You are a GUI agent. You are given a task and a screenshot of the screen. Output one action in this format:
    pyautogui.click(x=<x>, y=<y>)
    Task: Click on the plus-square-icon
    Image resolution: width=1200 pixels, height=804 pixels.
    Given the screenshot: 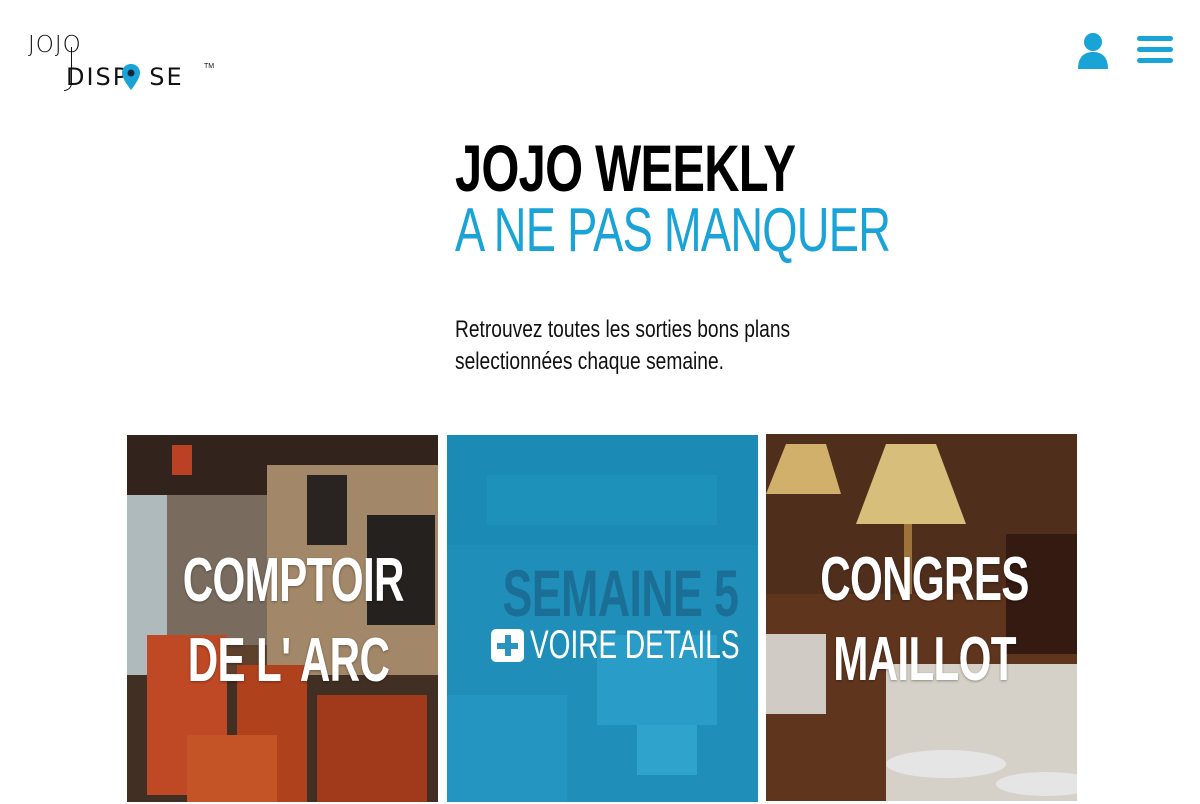 What is the action you would take?
    pyautogui.click(x=507, y=645)
    